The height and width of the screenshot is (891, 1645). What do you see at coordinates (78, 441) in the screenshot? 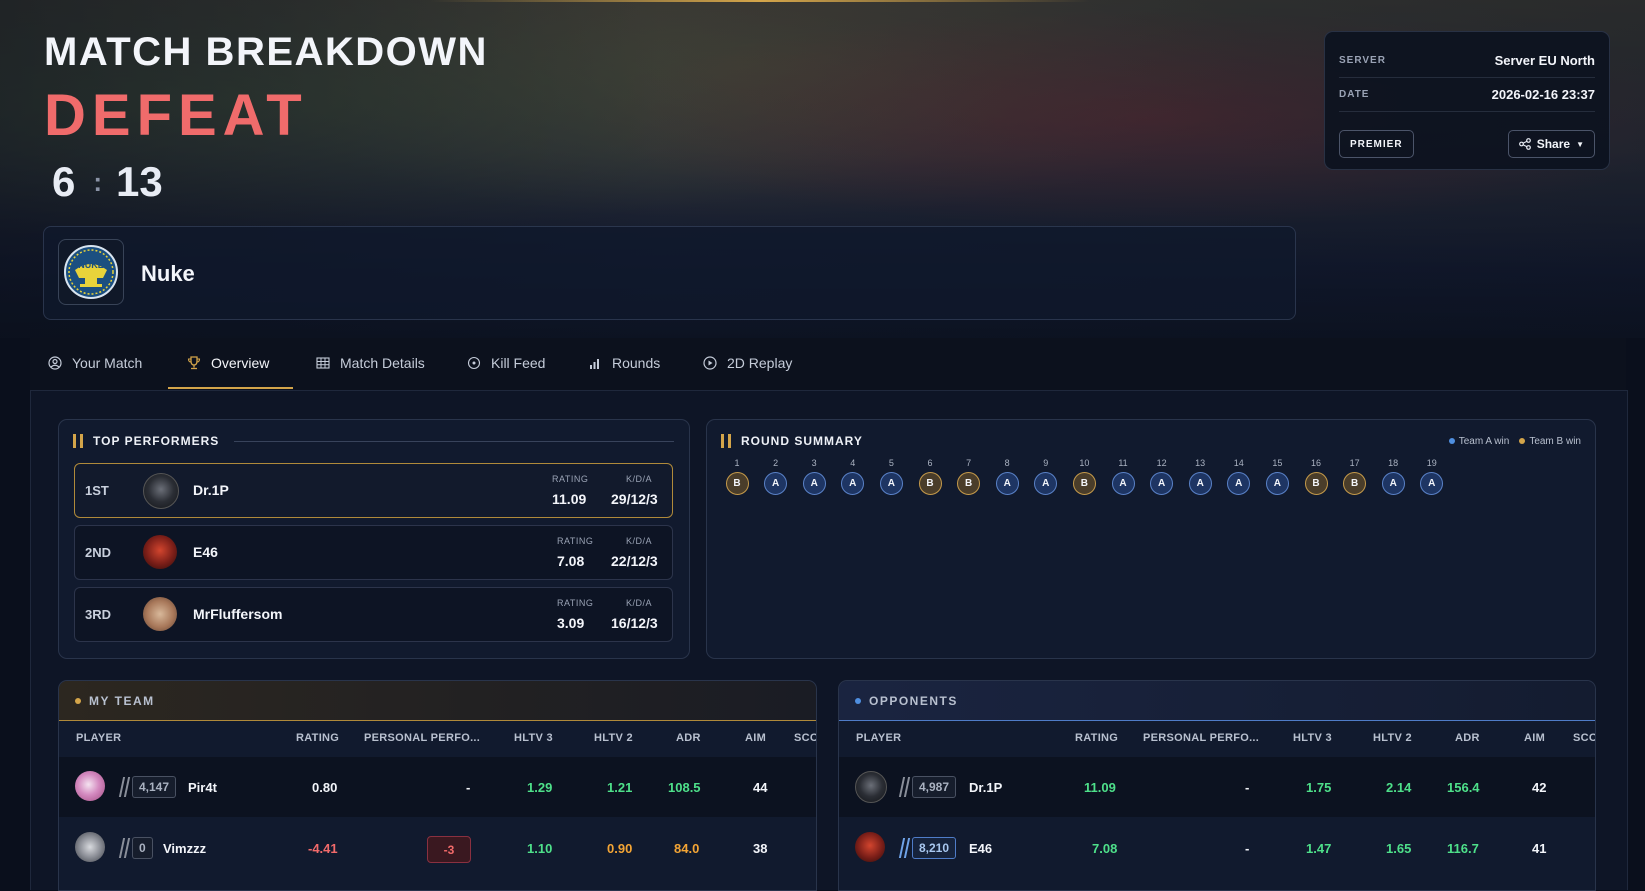
I see `section-marker` at bounding box center [78, 441].